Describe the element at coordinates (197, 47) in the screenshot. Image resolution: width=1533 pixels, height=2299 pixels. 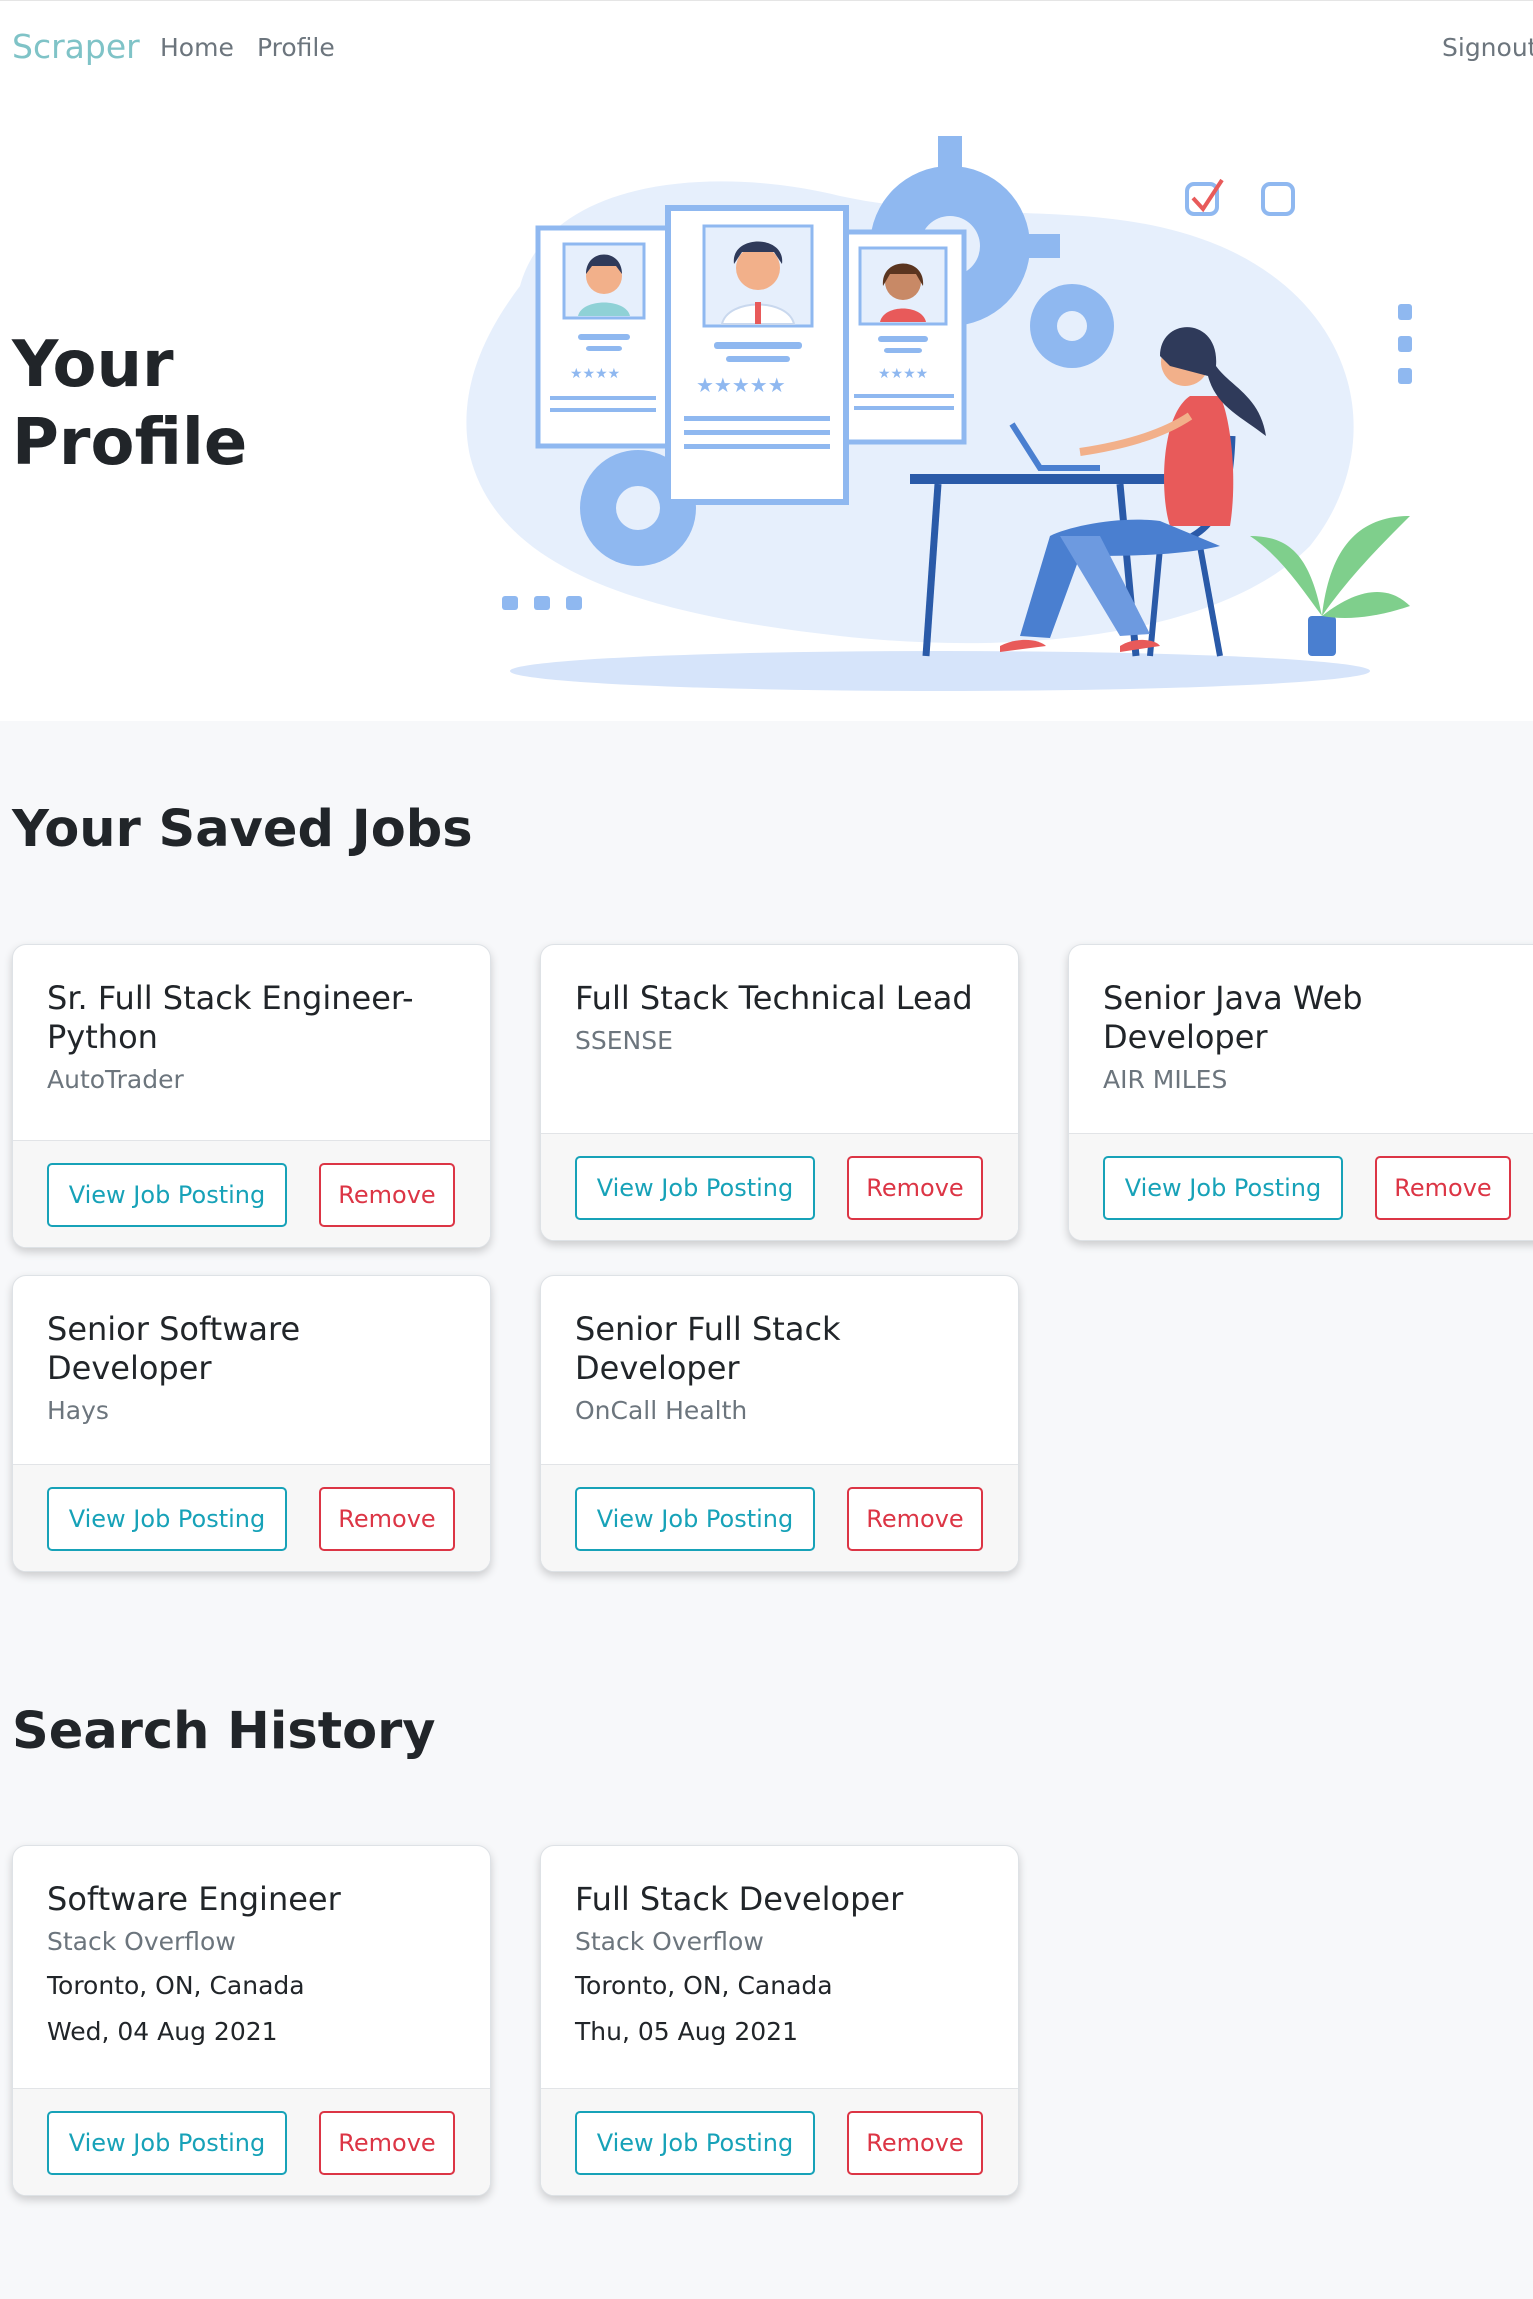
I see `nav-link-home: Home` at that location.